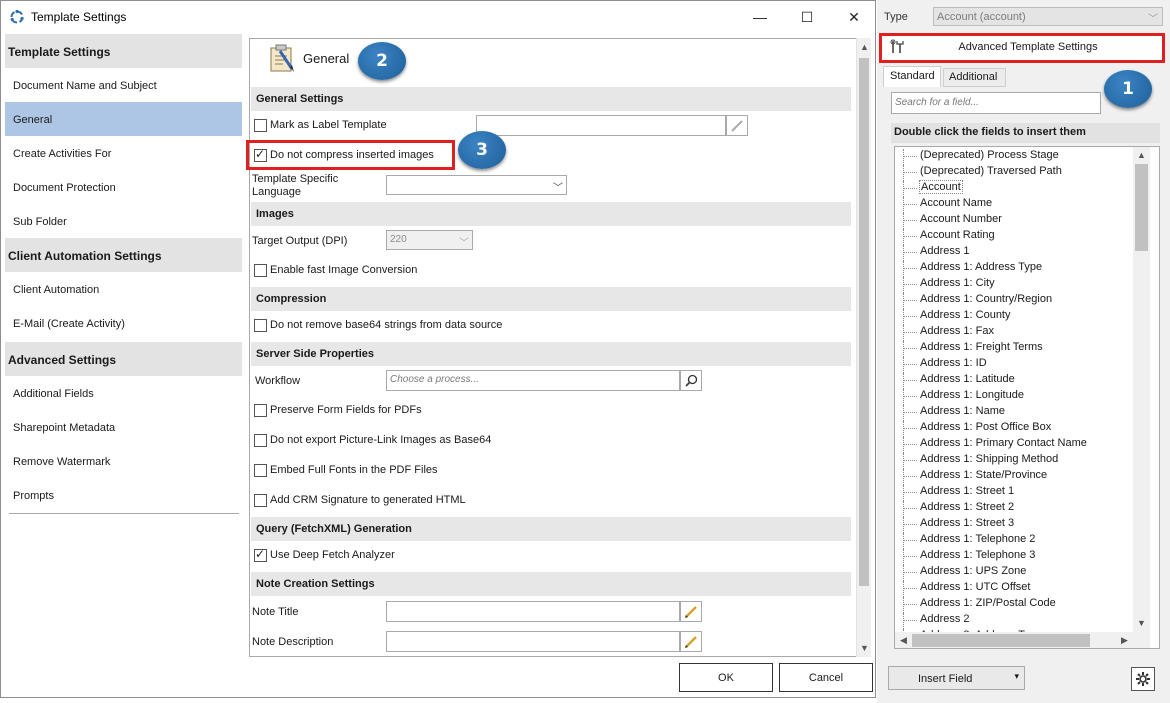 The image size is (1170, 703). I want to click on section-images: Images, so click(551, 214).